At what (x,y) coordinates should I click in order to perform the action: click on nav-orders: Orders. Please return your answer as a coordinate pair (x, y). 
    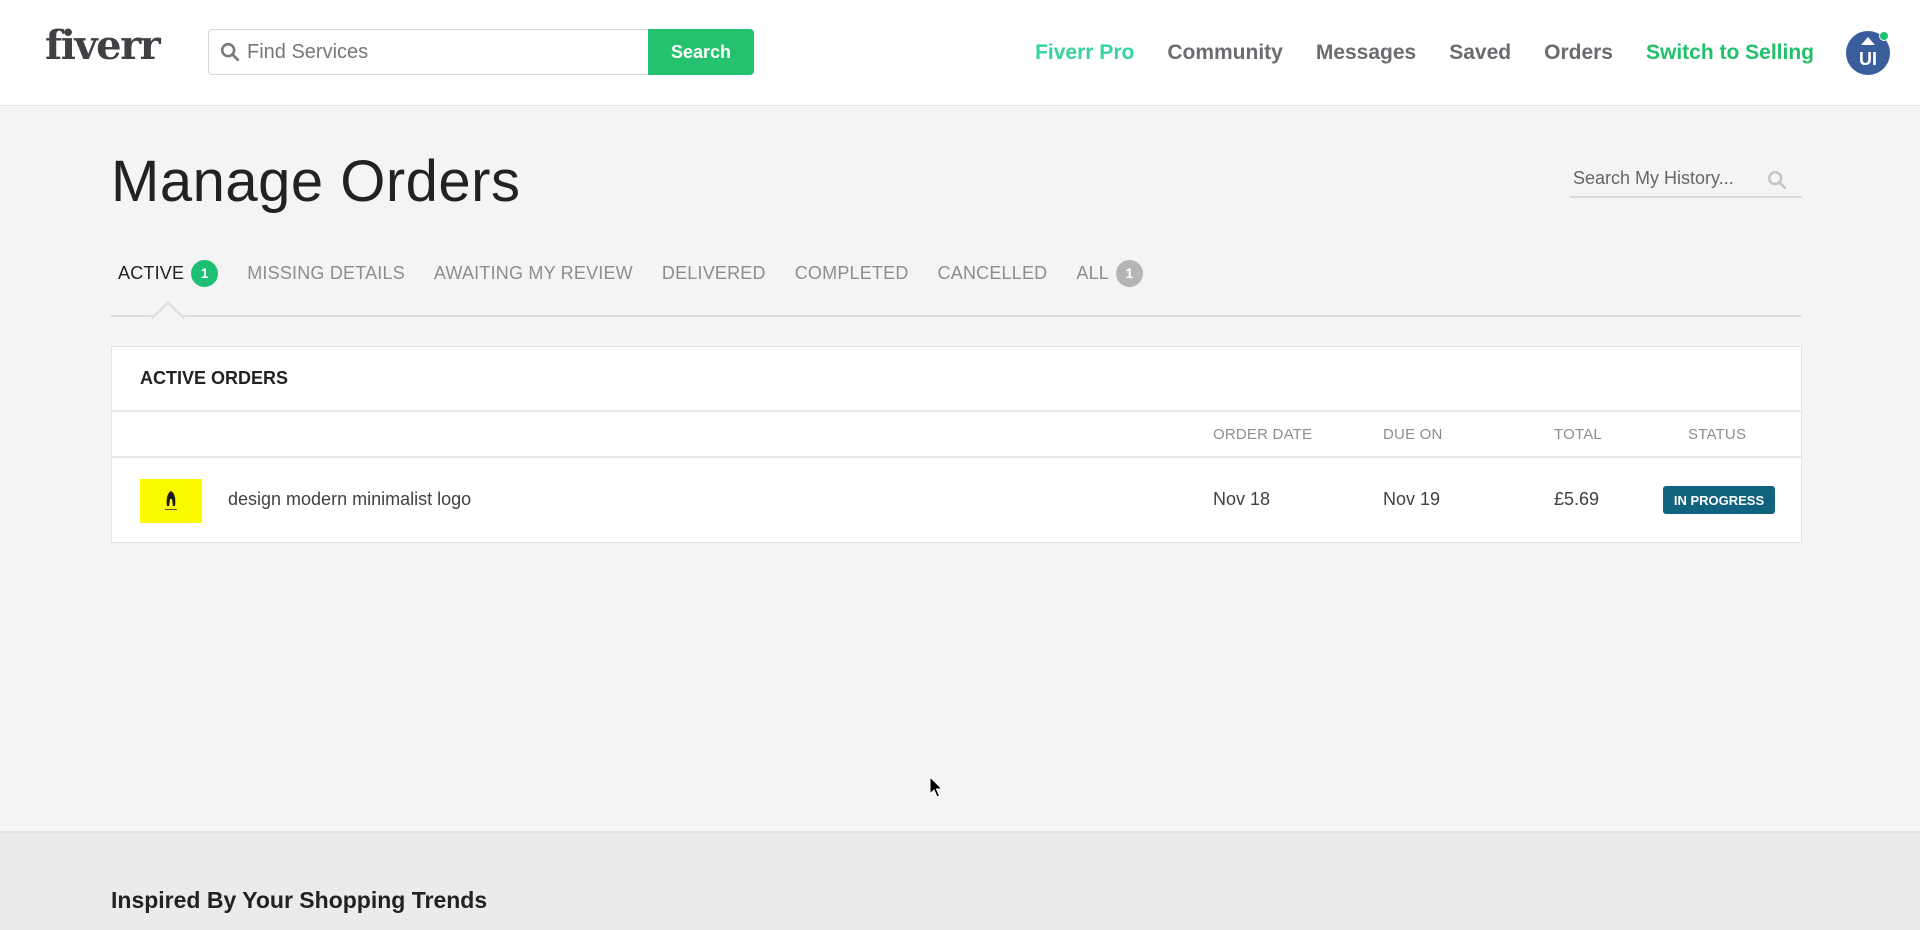
    Looking at the image, I should click on (1578, 53).